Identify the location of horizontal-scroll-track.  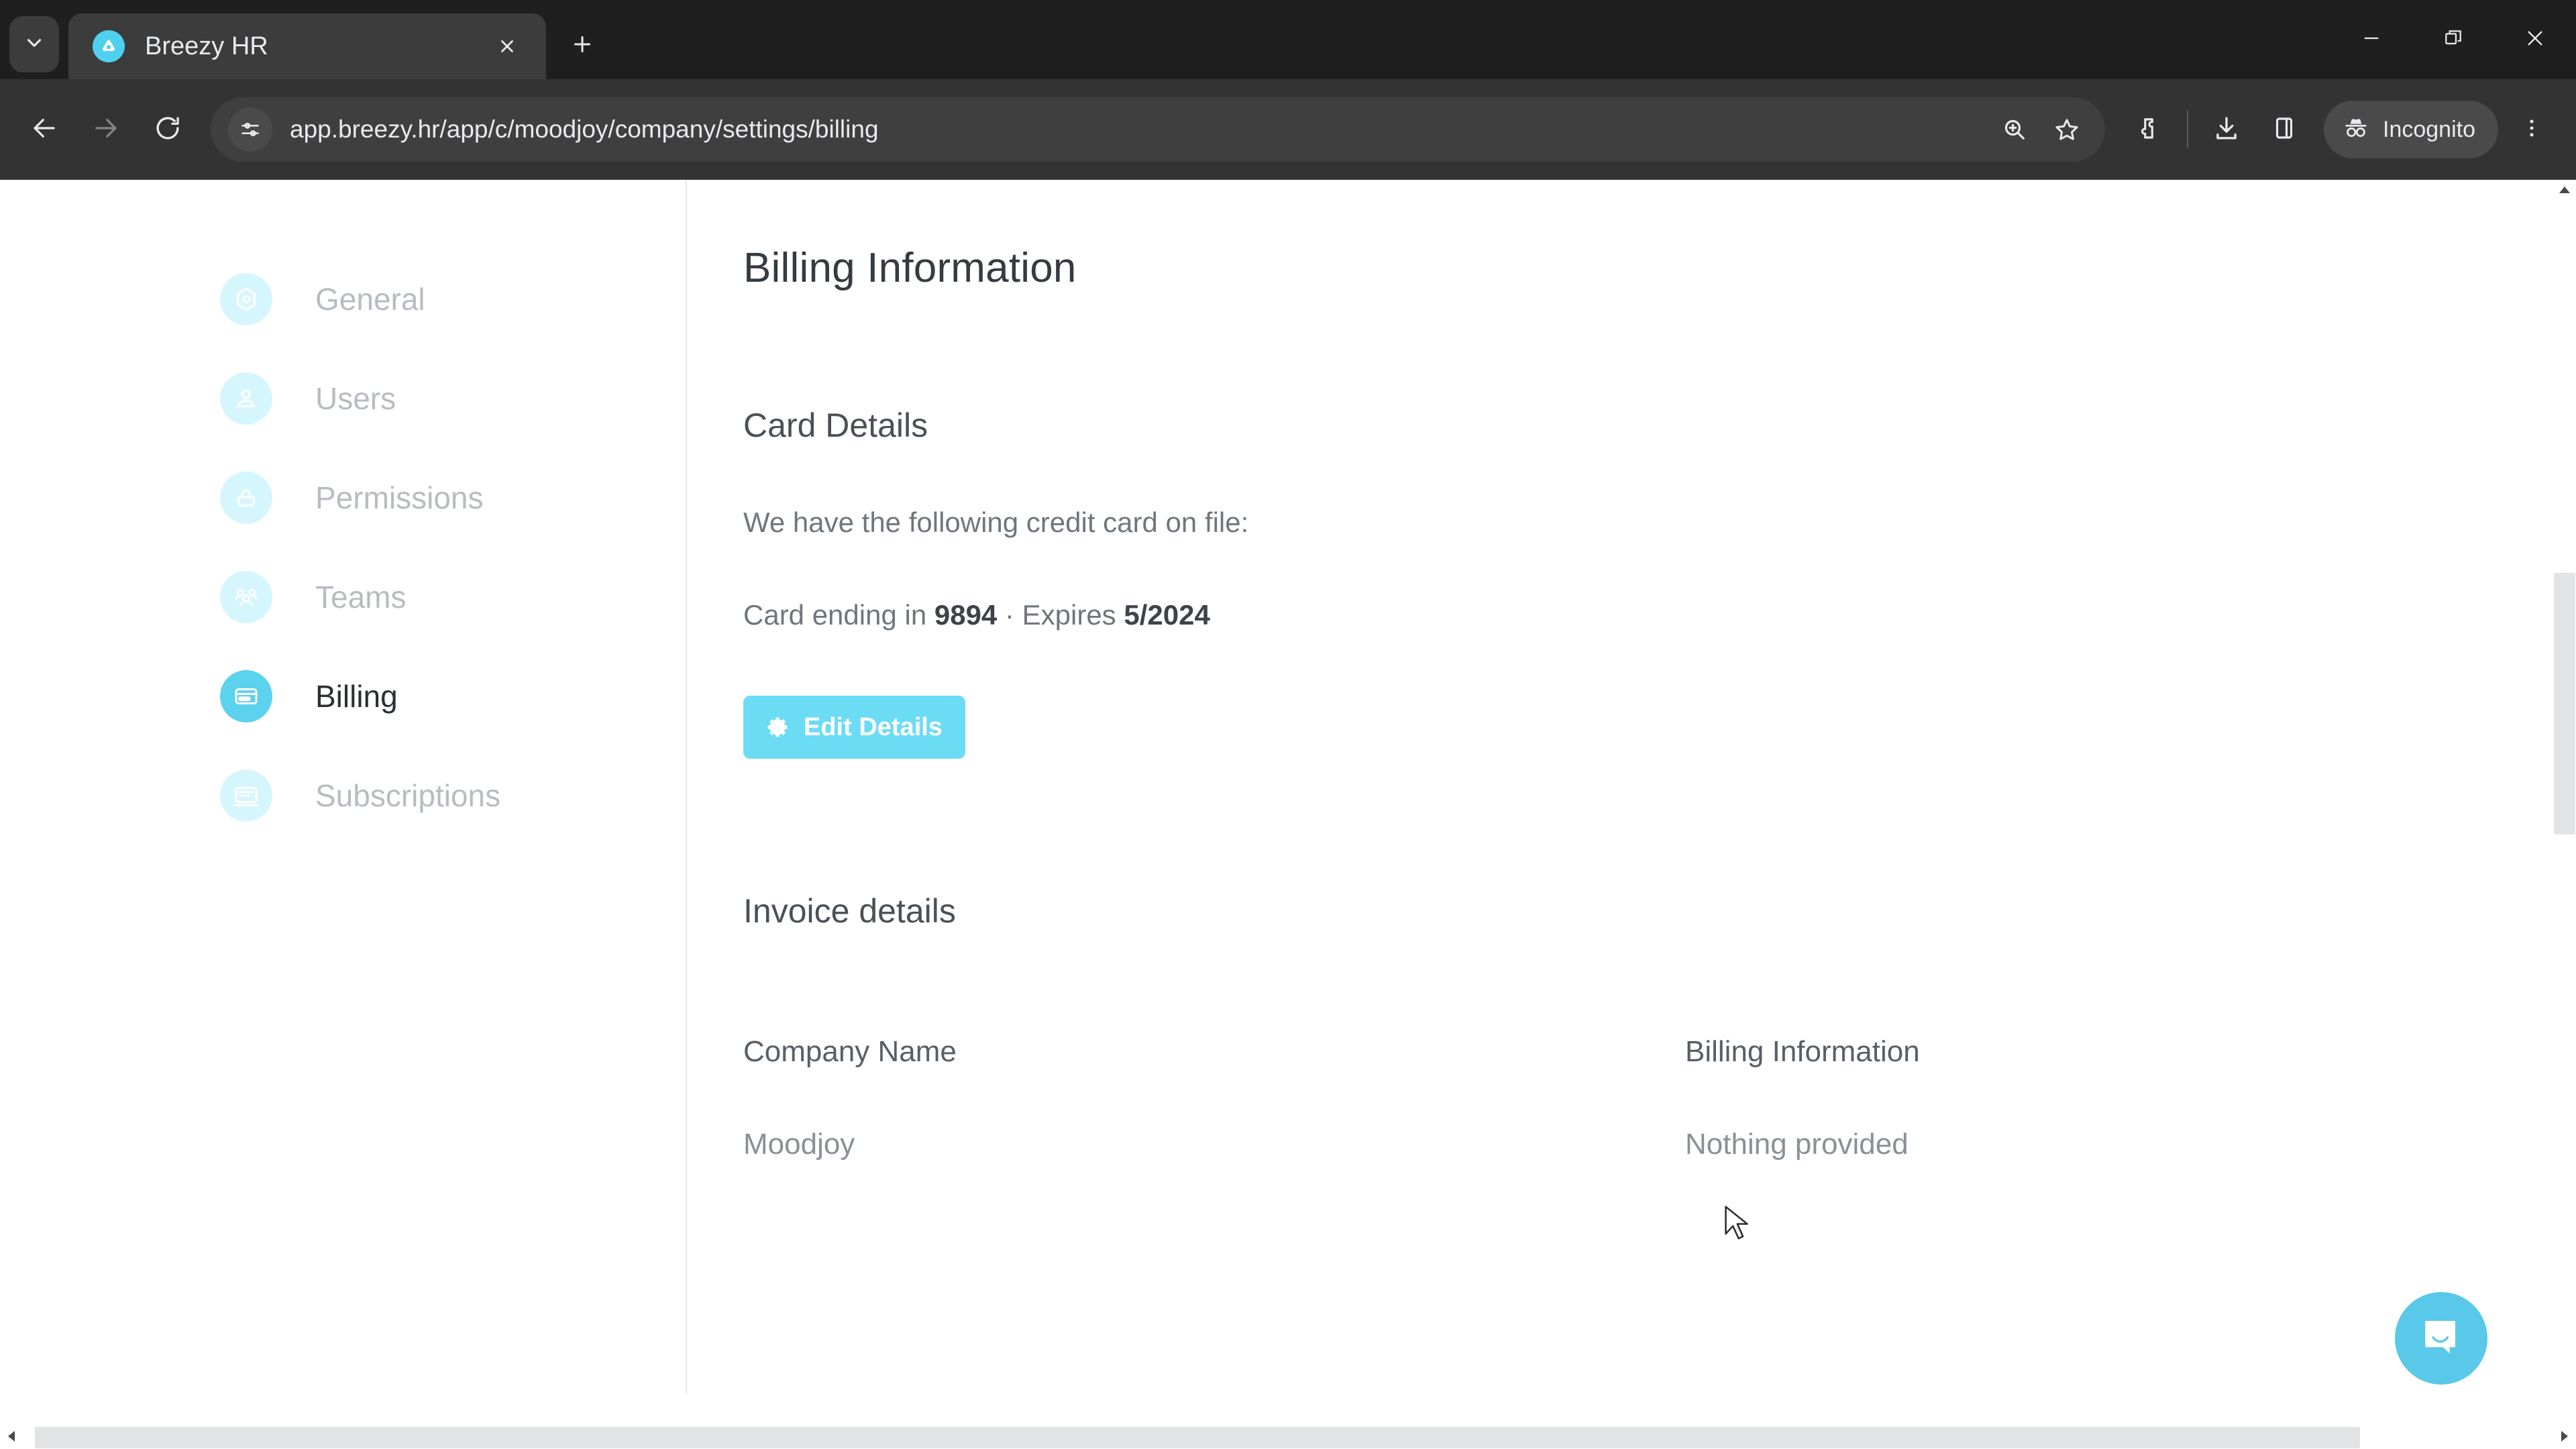
(1288, 1437).